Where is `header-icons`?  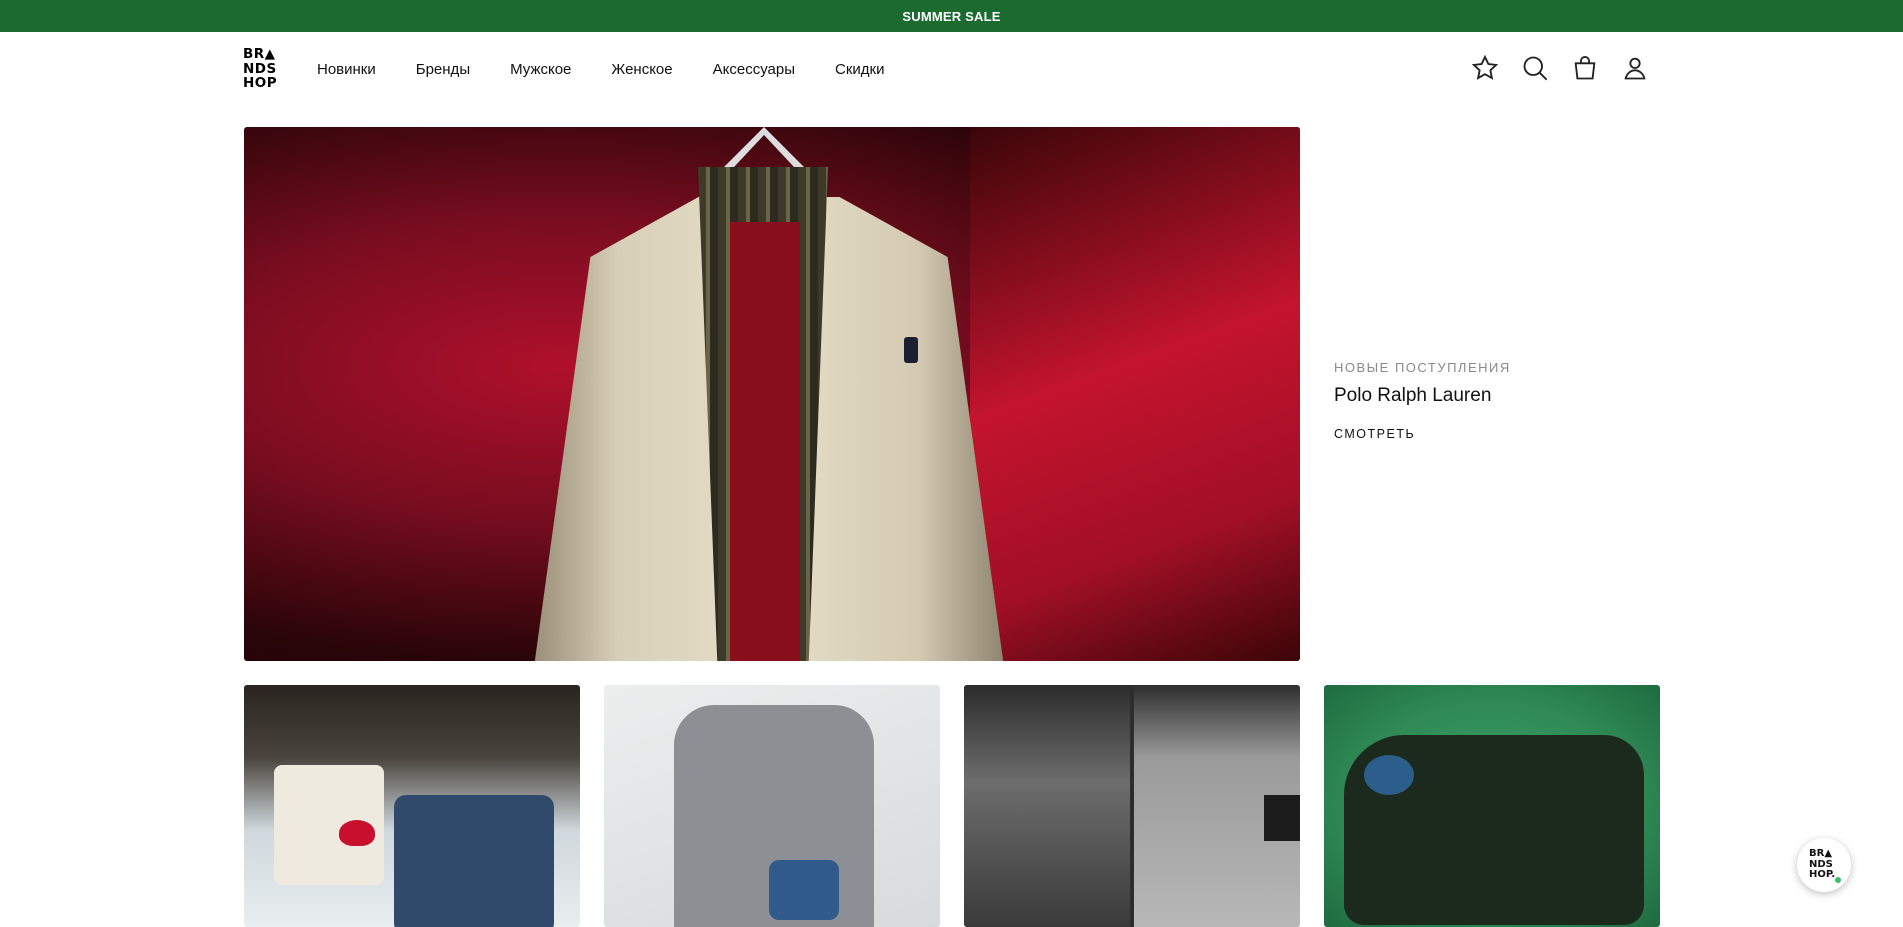
header-icons is located at coordinates (1570, 68).